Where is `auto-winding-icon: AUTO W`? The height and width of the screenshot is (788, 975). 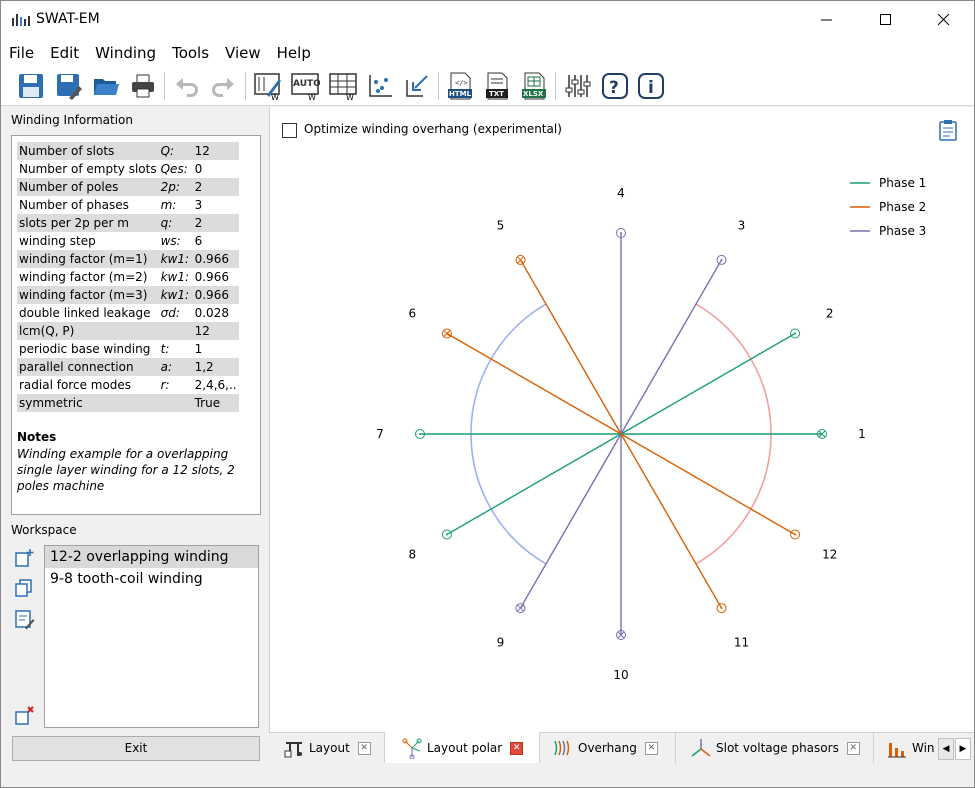
auto-winding-icon: AUTO W is located at coordinates (305, 87).